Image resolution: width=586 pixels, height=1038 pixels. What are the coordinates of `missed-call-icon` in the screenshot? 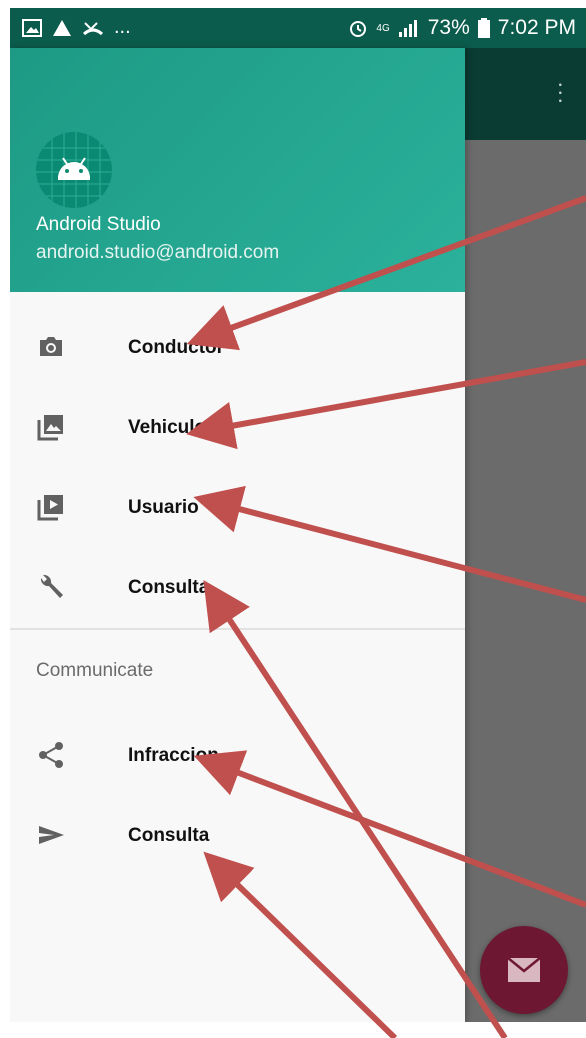 It's located at (93, 28).